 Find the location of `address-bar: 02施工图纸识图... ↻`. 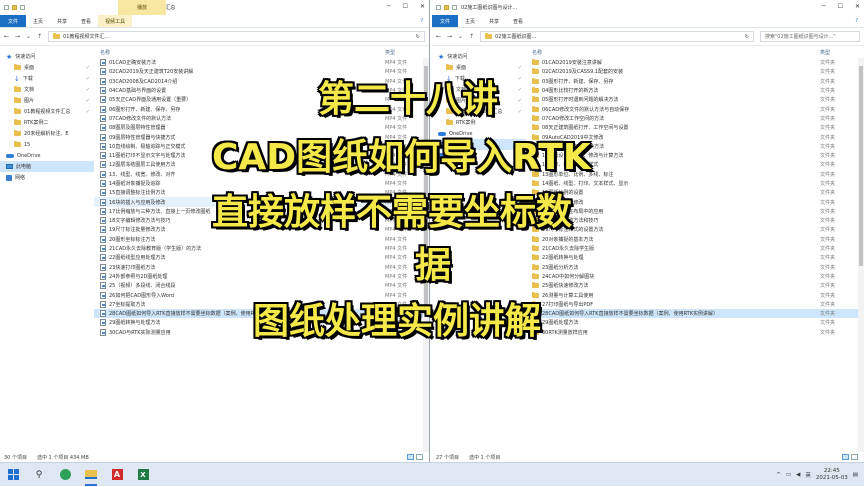

address-bar: 02施工图纸识图... ↻ is located at coordinates (617, 36).